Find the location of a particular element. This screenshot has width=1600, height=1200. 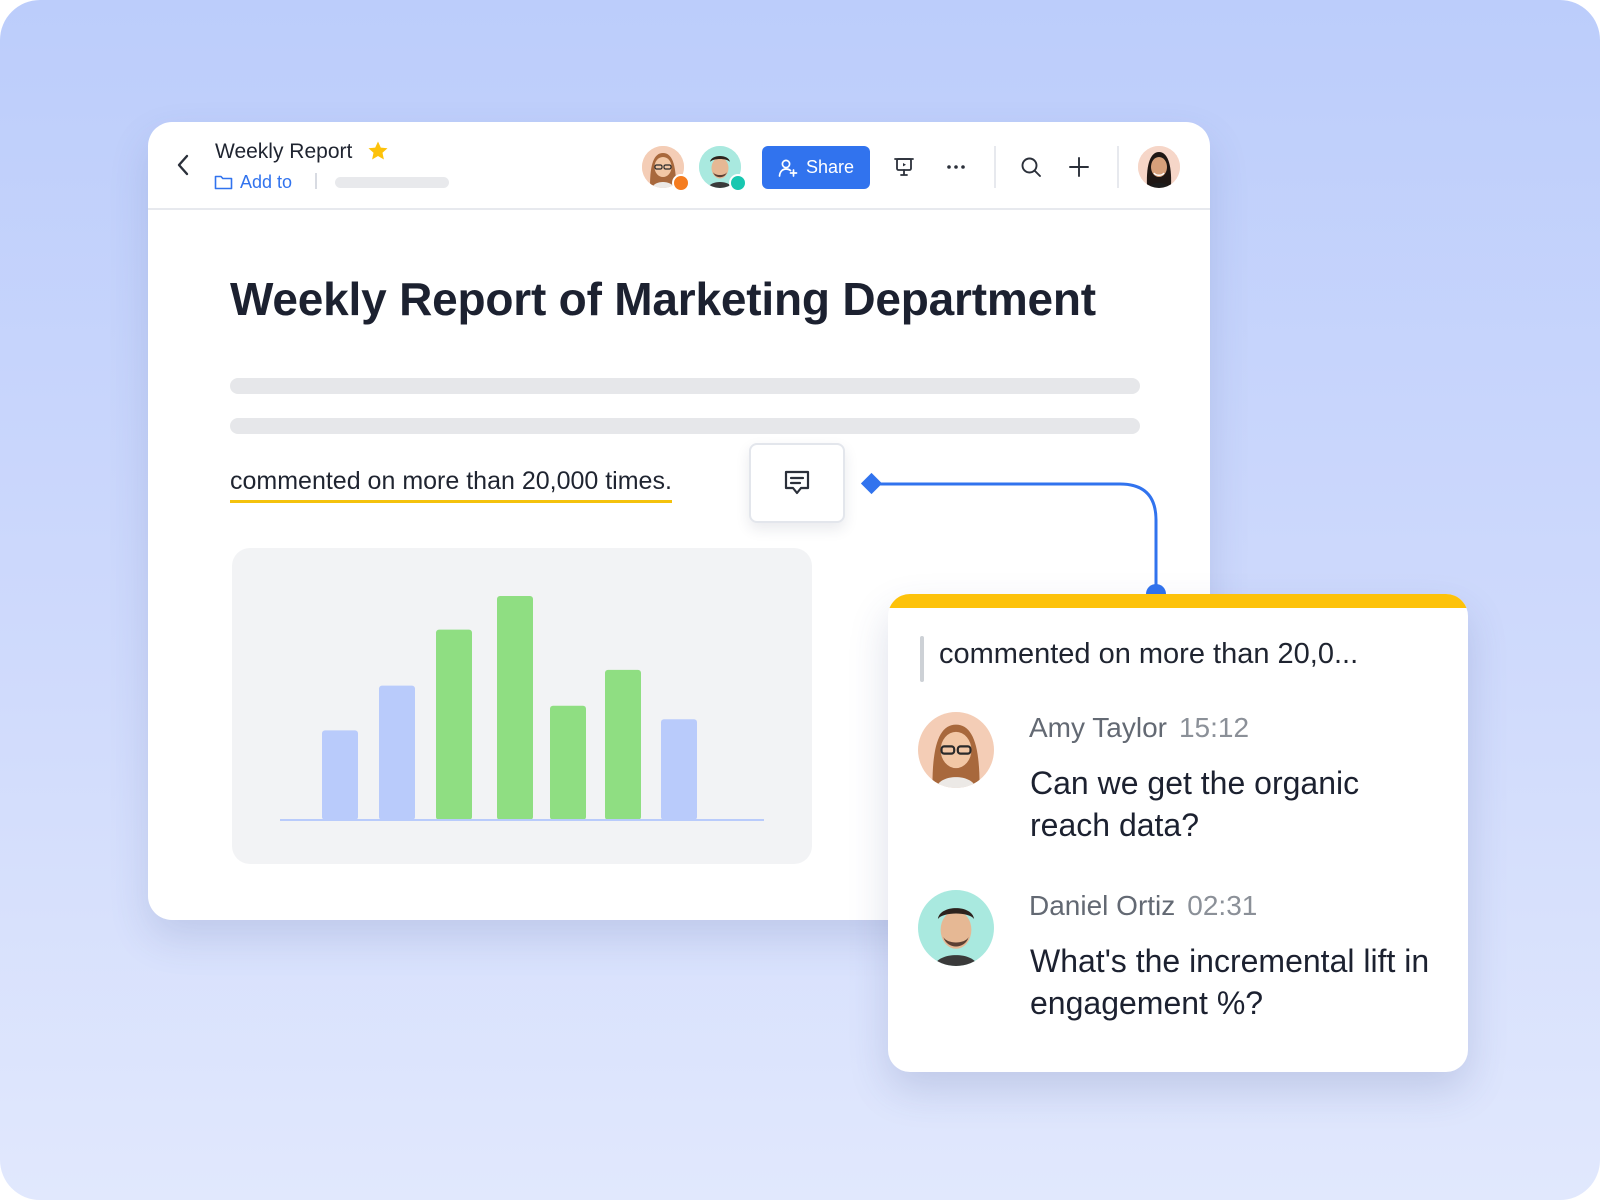

man-avatar-icon is located at coordinates (956, 928).